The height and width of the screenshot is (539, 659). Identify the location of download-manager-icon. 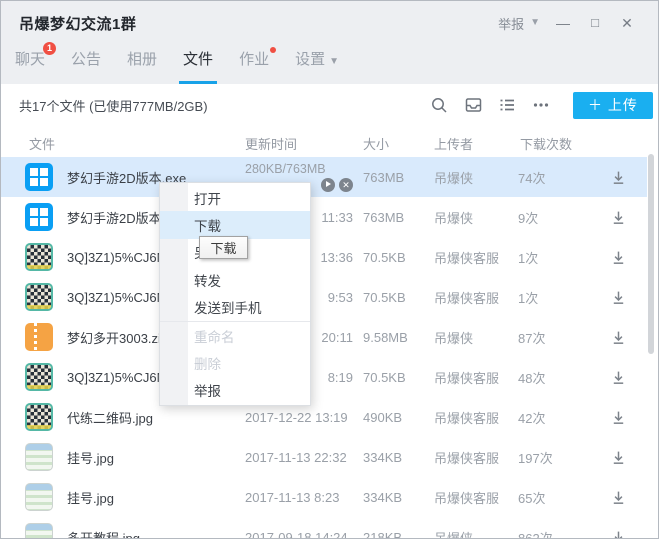
(473, 105).